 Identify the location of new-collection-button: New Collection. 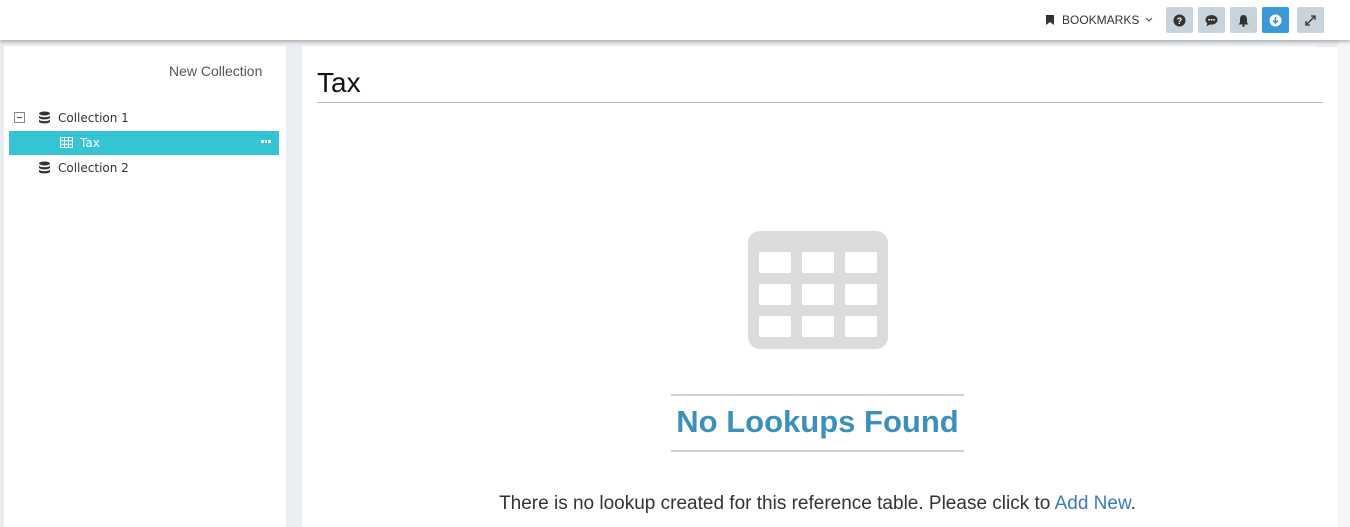
(215, 71).